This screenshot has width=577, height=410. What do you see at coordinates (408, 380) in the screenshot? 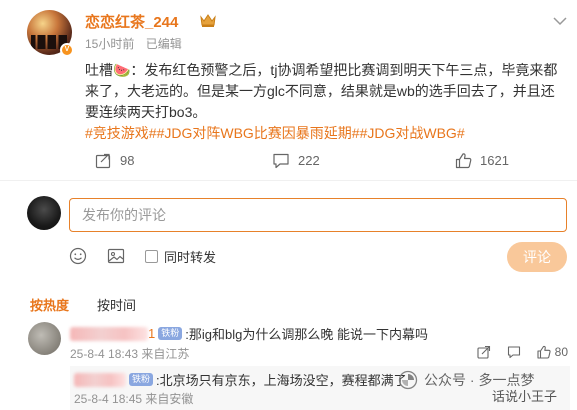
I see `wechat-logo-icon` at bounding box center [408, 380].